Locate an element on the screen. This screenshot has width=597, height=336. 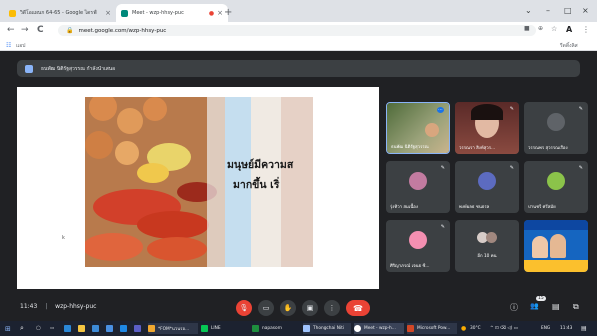
banner-footer is located at coordinates (556, 266).